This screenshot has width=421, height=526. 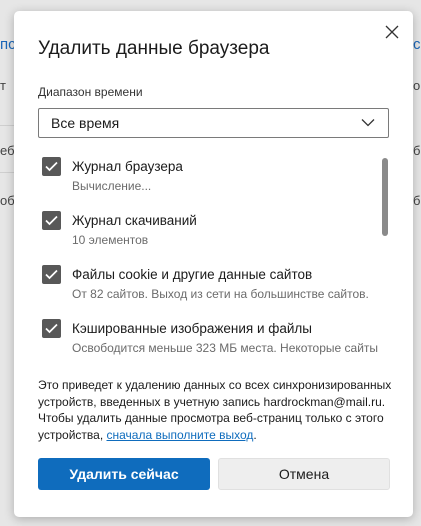 I want to click on background-text: еб, so click(x=7, y=150).